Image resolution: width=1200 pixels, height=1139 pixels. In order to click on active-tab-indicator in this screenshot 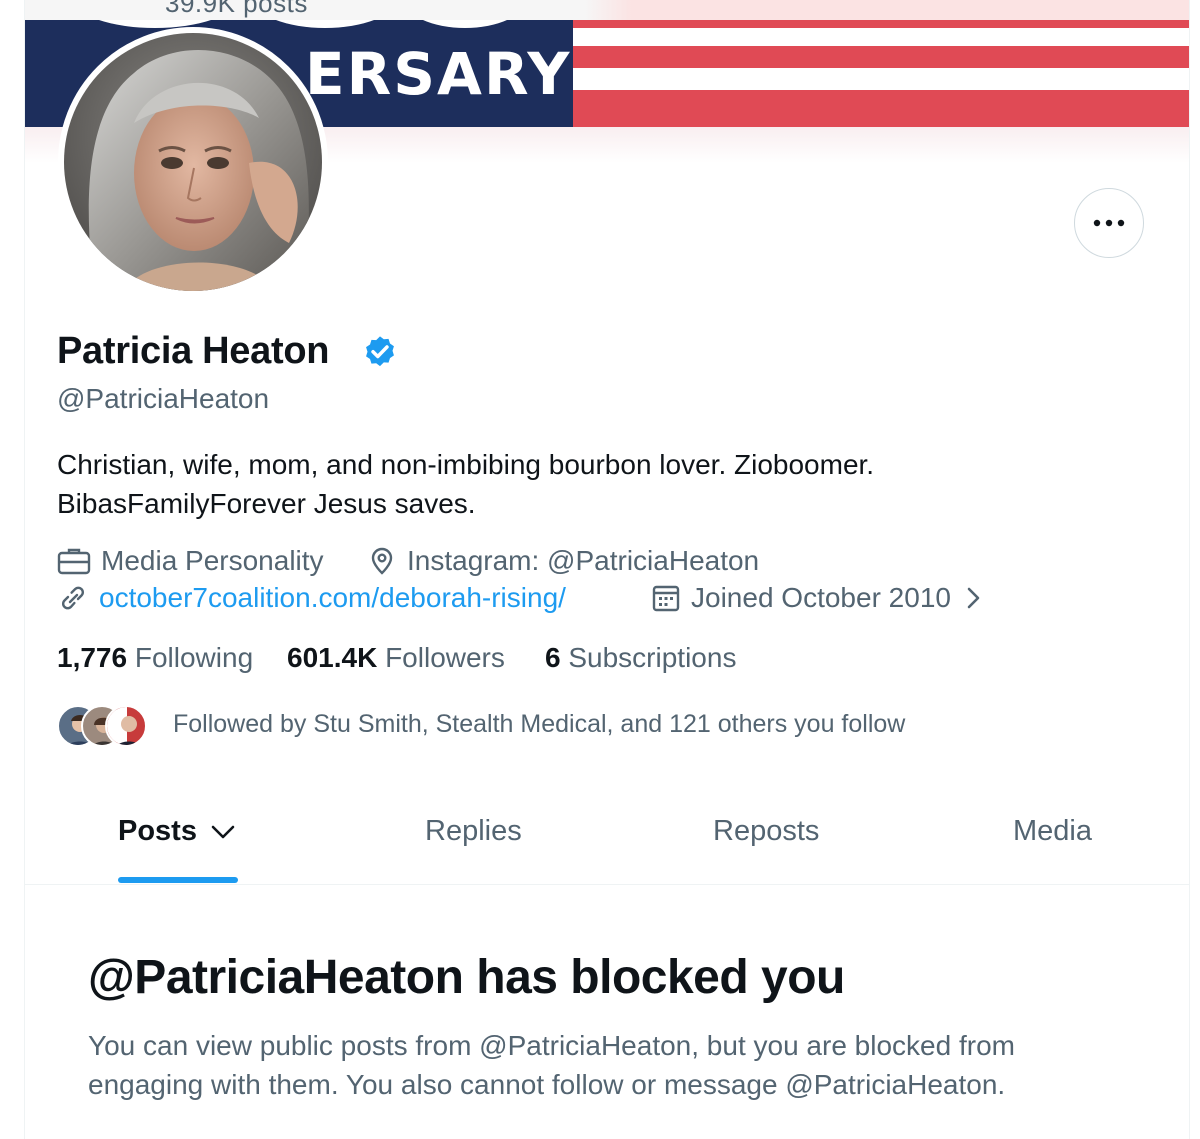, I will do `click(178, 880)`.